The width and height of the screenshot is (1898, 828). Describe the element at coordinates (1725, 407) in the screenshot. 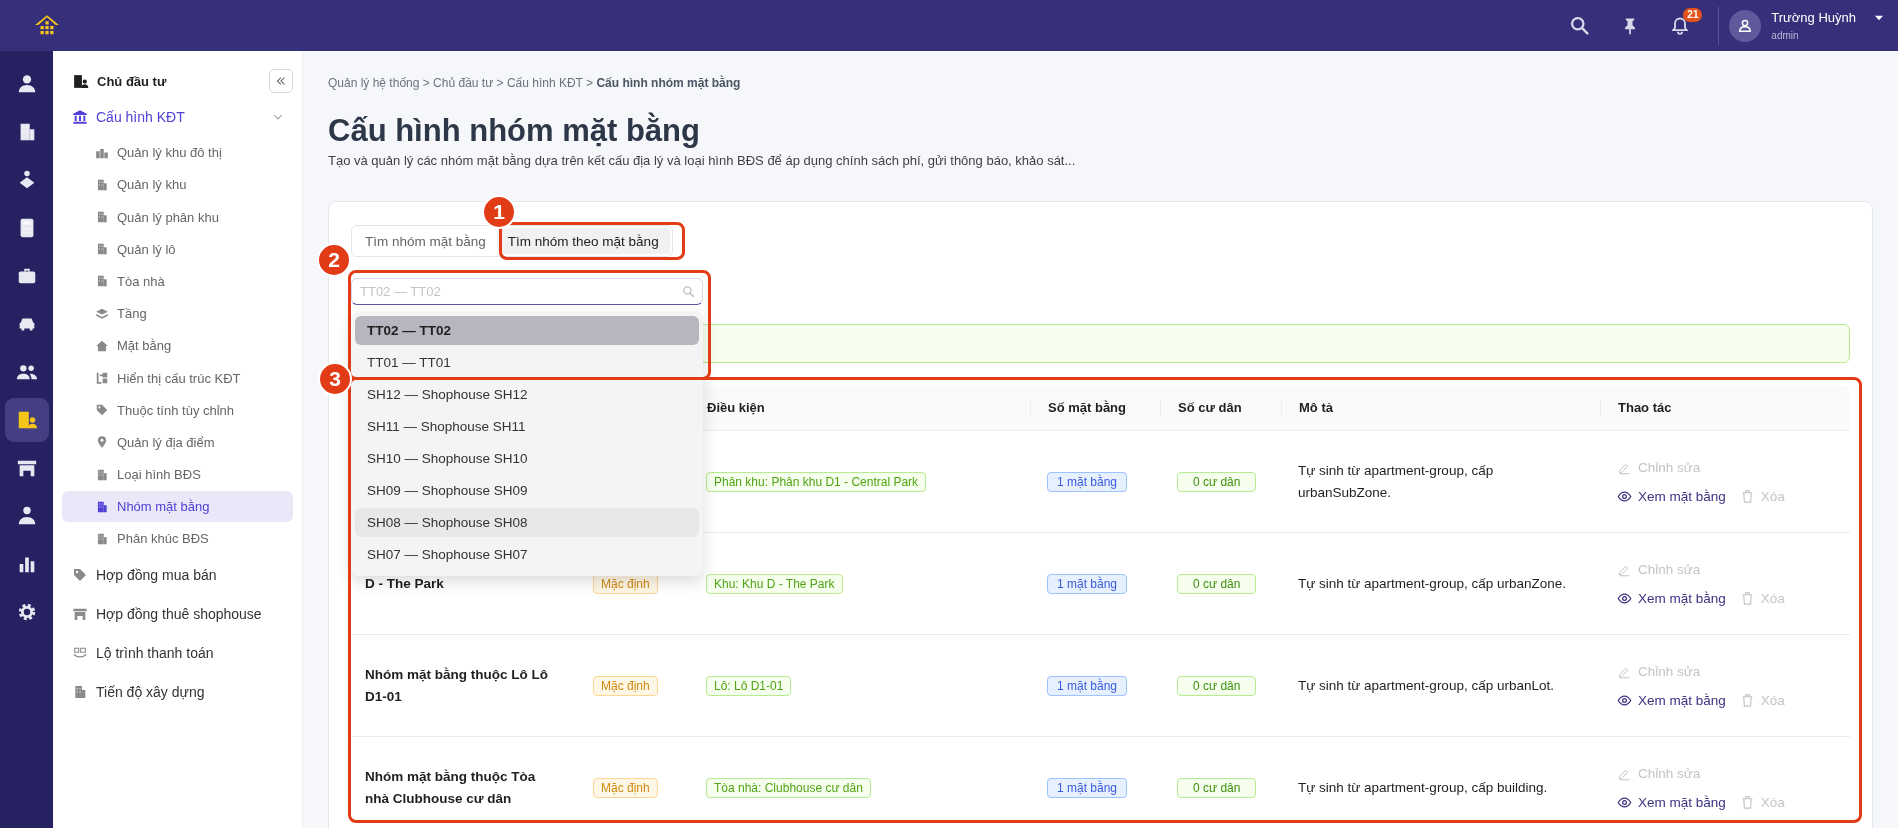

I see `column-header: Thao tác` at that location.